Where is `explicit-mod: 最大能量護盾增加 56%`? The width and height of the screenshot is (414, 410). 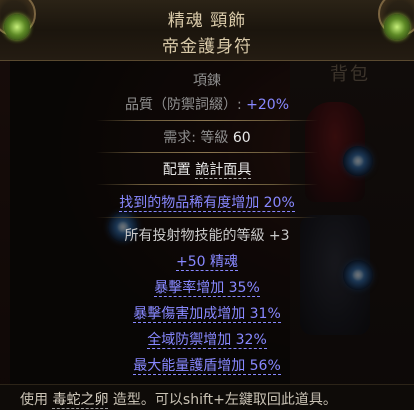 explicit-mod: 最大能量護盾增加 56% is located at coordinates (207, 365).